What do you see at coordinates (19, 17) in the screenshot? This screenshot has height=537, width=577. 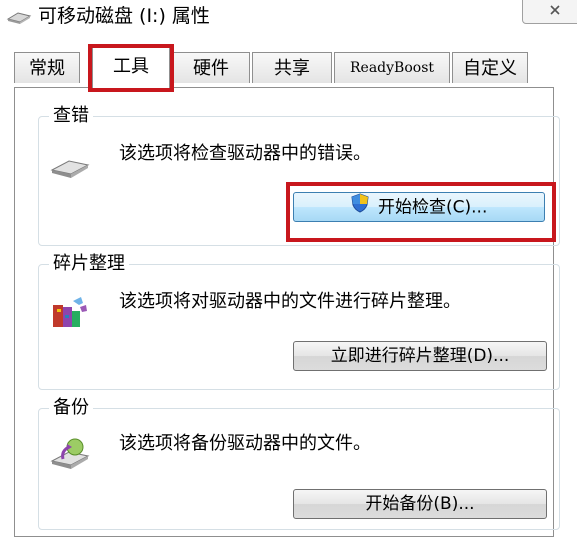 I see `removable-drive-icon` at bounding box center [19, 17].